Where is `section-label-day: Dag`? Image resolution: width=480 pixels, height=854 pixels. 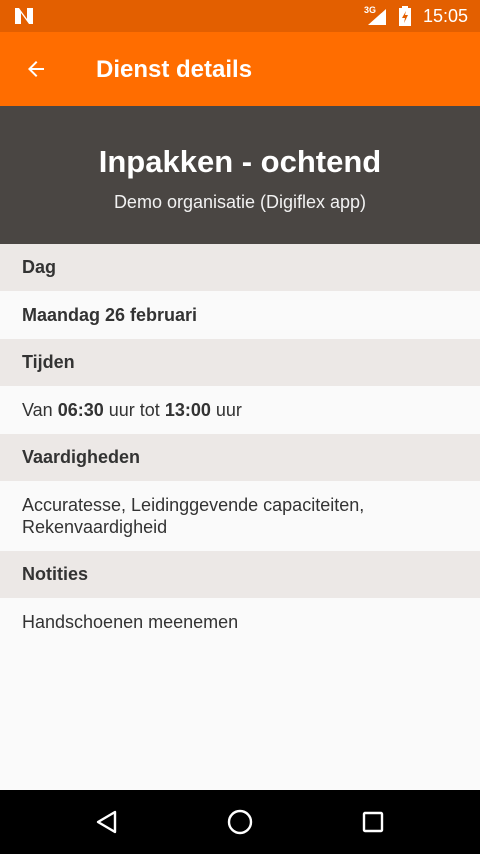
section-label-day: Dag is located at coordinates (240, 267).